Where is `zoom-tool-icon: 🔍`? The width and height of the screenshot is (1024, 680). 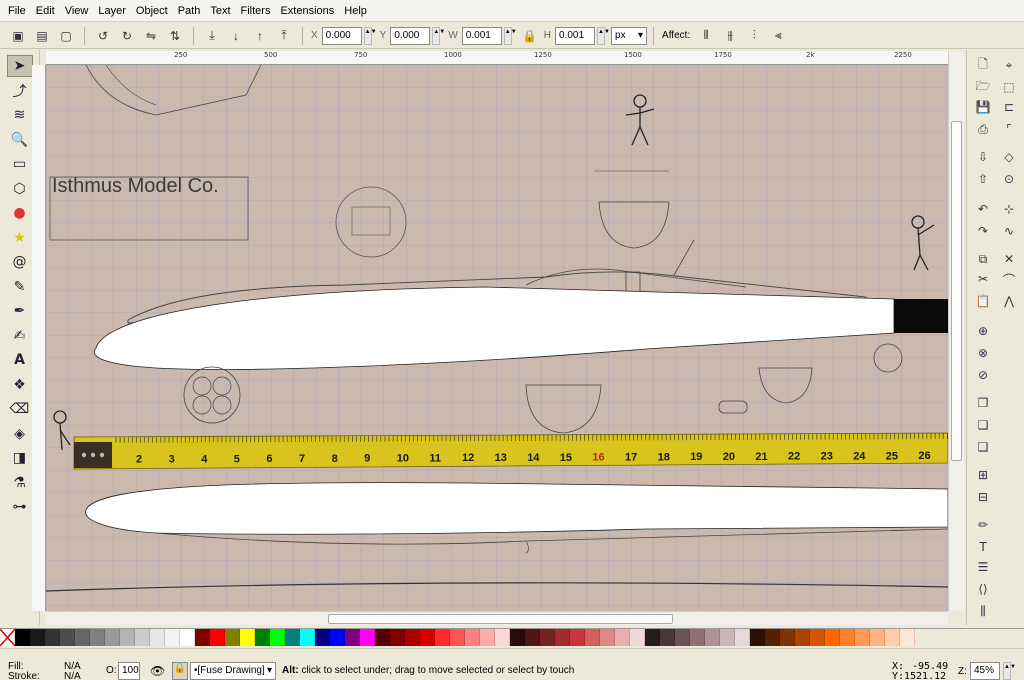
zoom-tool-icon: 🔍 is located at coordinates (20, 140).